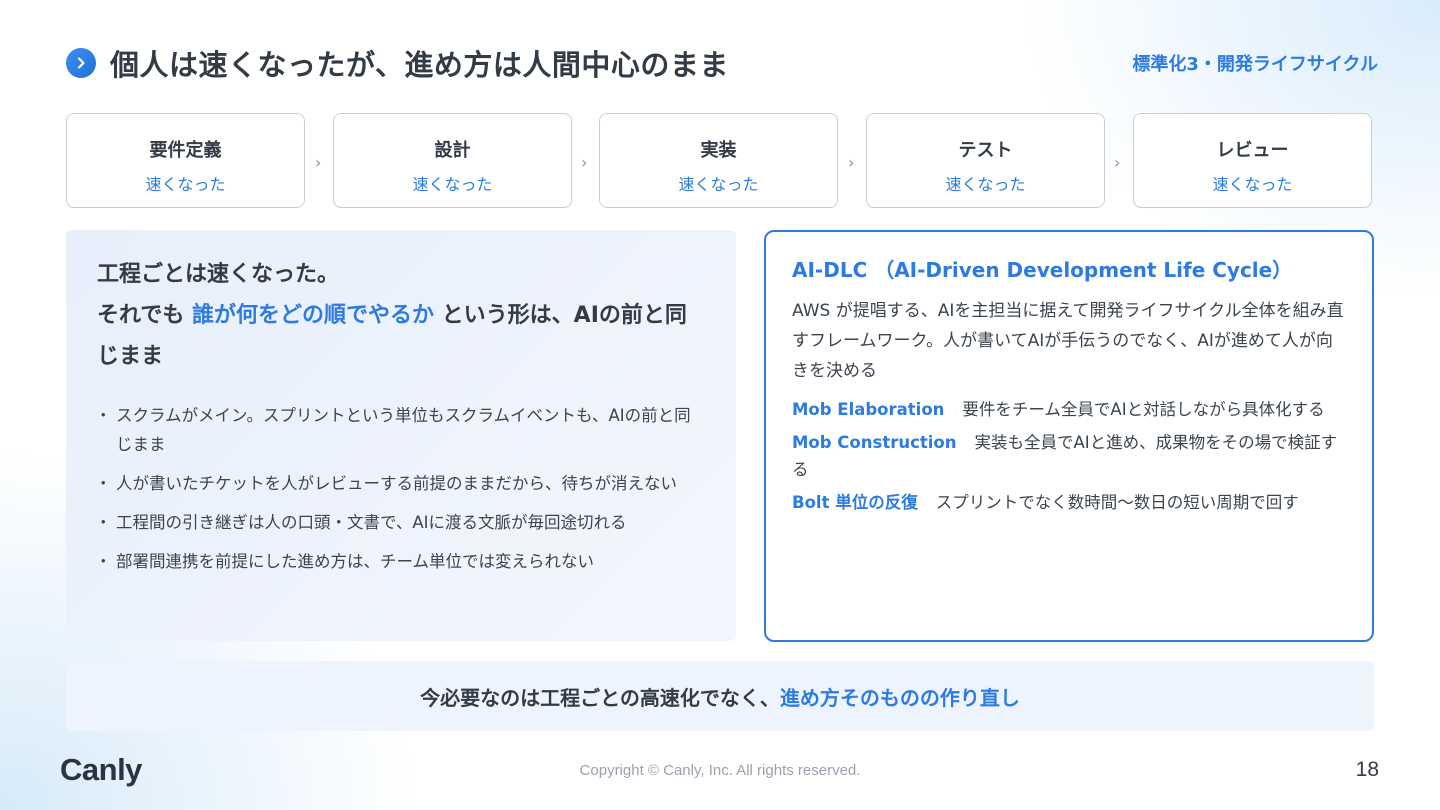  What do you see at coordinates (400, 561) in the screenshot?
I see `list-item: 部署間連携を前提にした進め方は、チーム単位では変えられない` at bounding box center [400, 561].